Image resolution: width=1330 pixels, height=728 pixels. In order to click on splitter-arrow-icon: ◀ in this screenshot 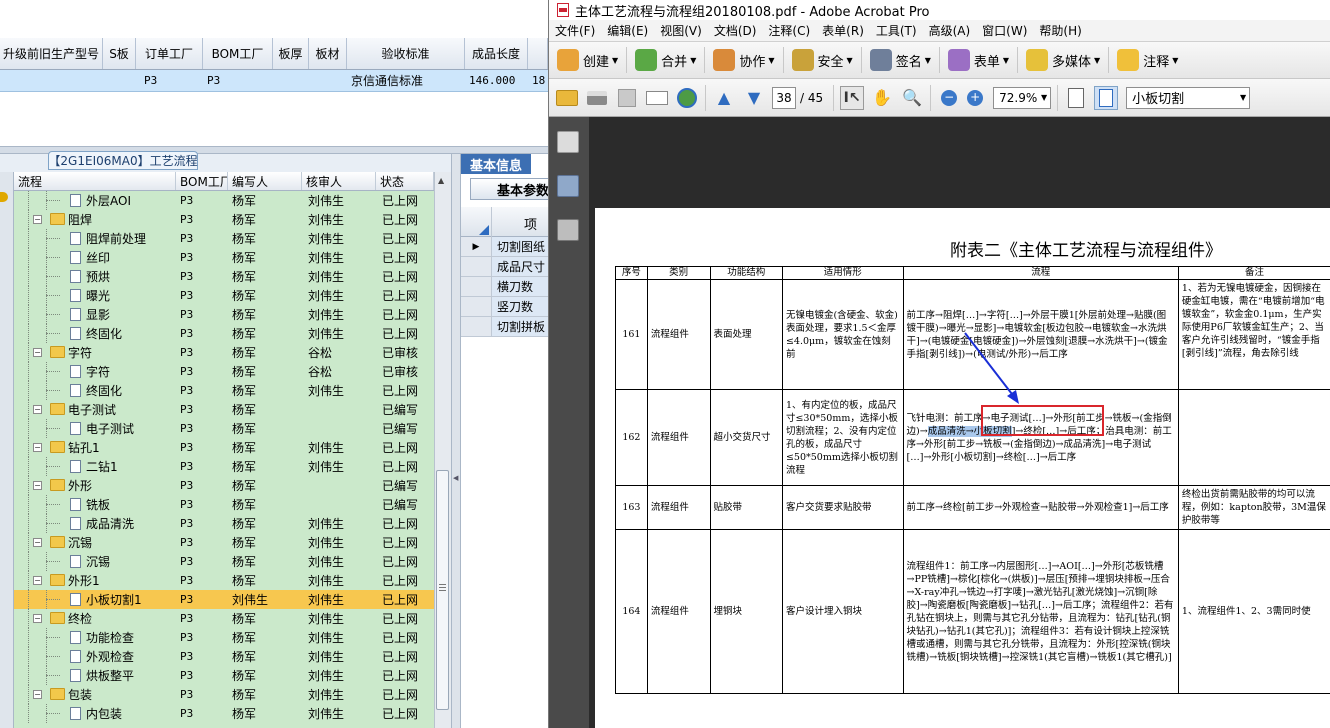, I will do `click(455, 478)`.